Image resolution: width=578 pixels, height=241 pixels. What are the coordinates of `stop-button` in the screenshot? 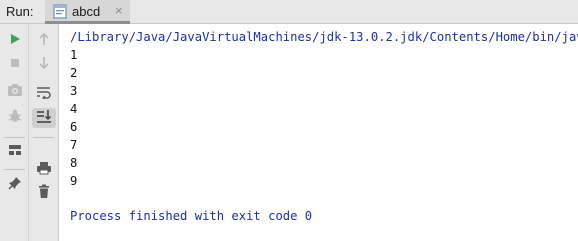 It's located at (15, 65).